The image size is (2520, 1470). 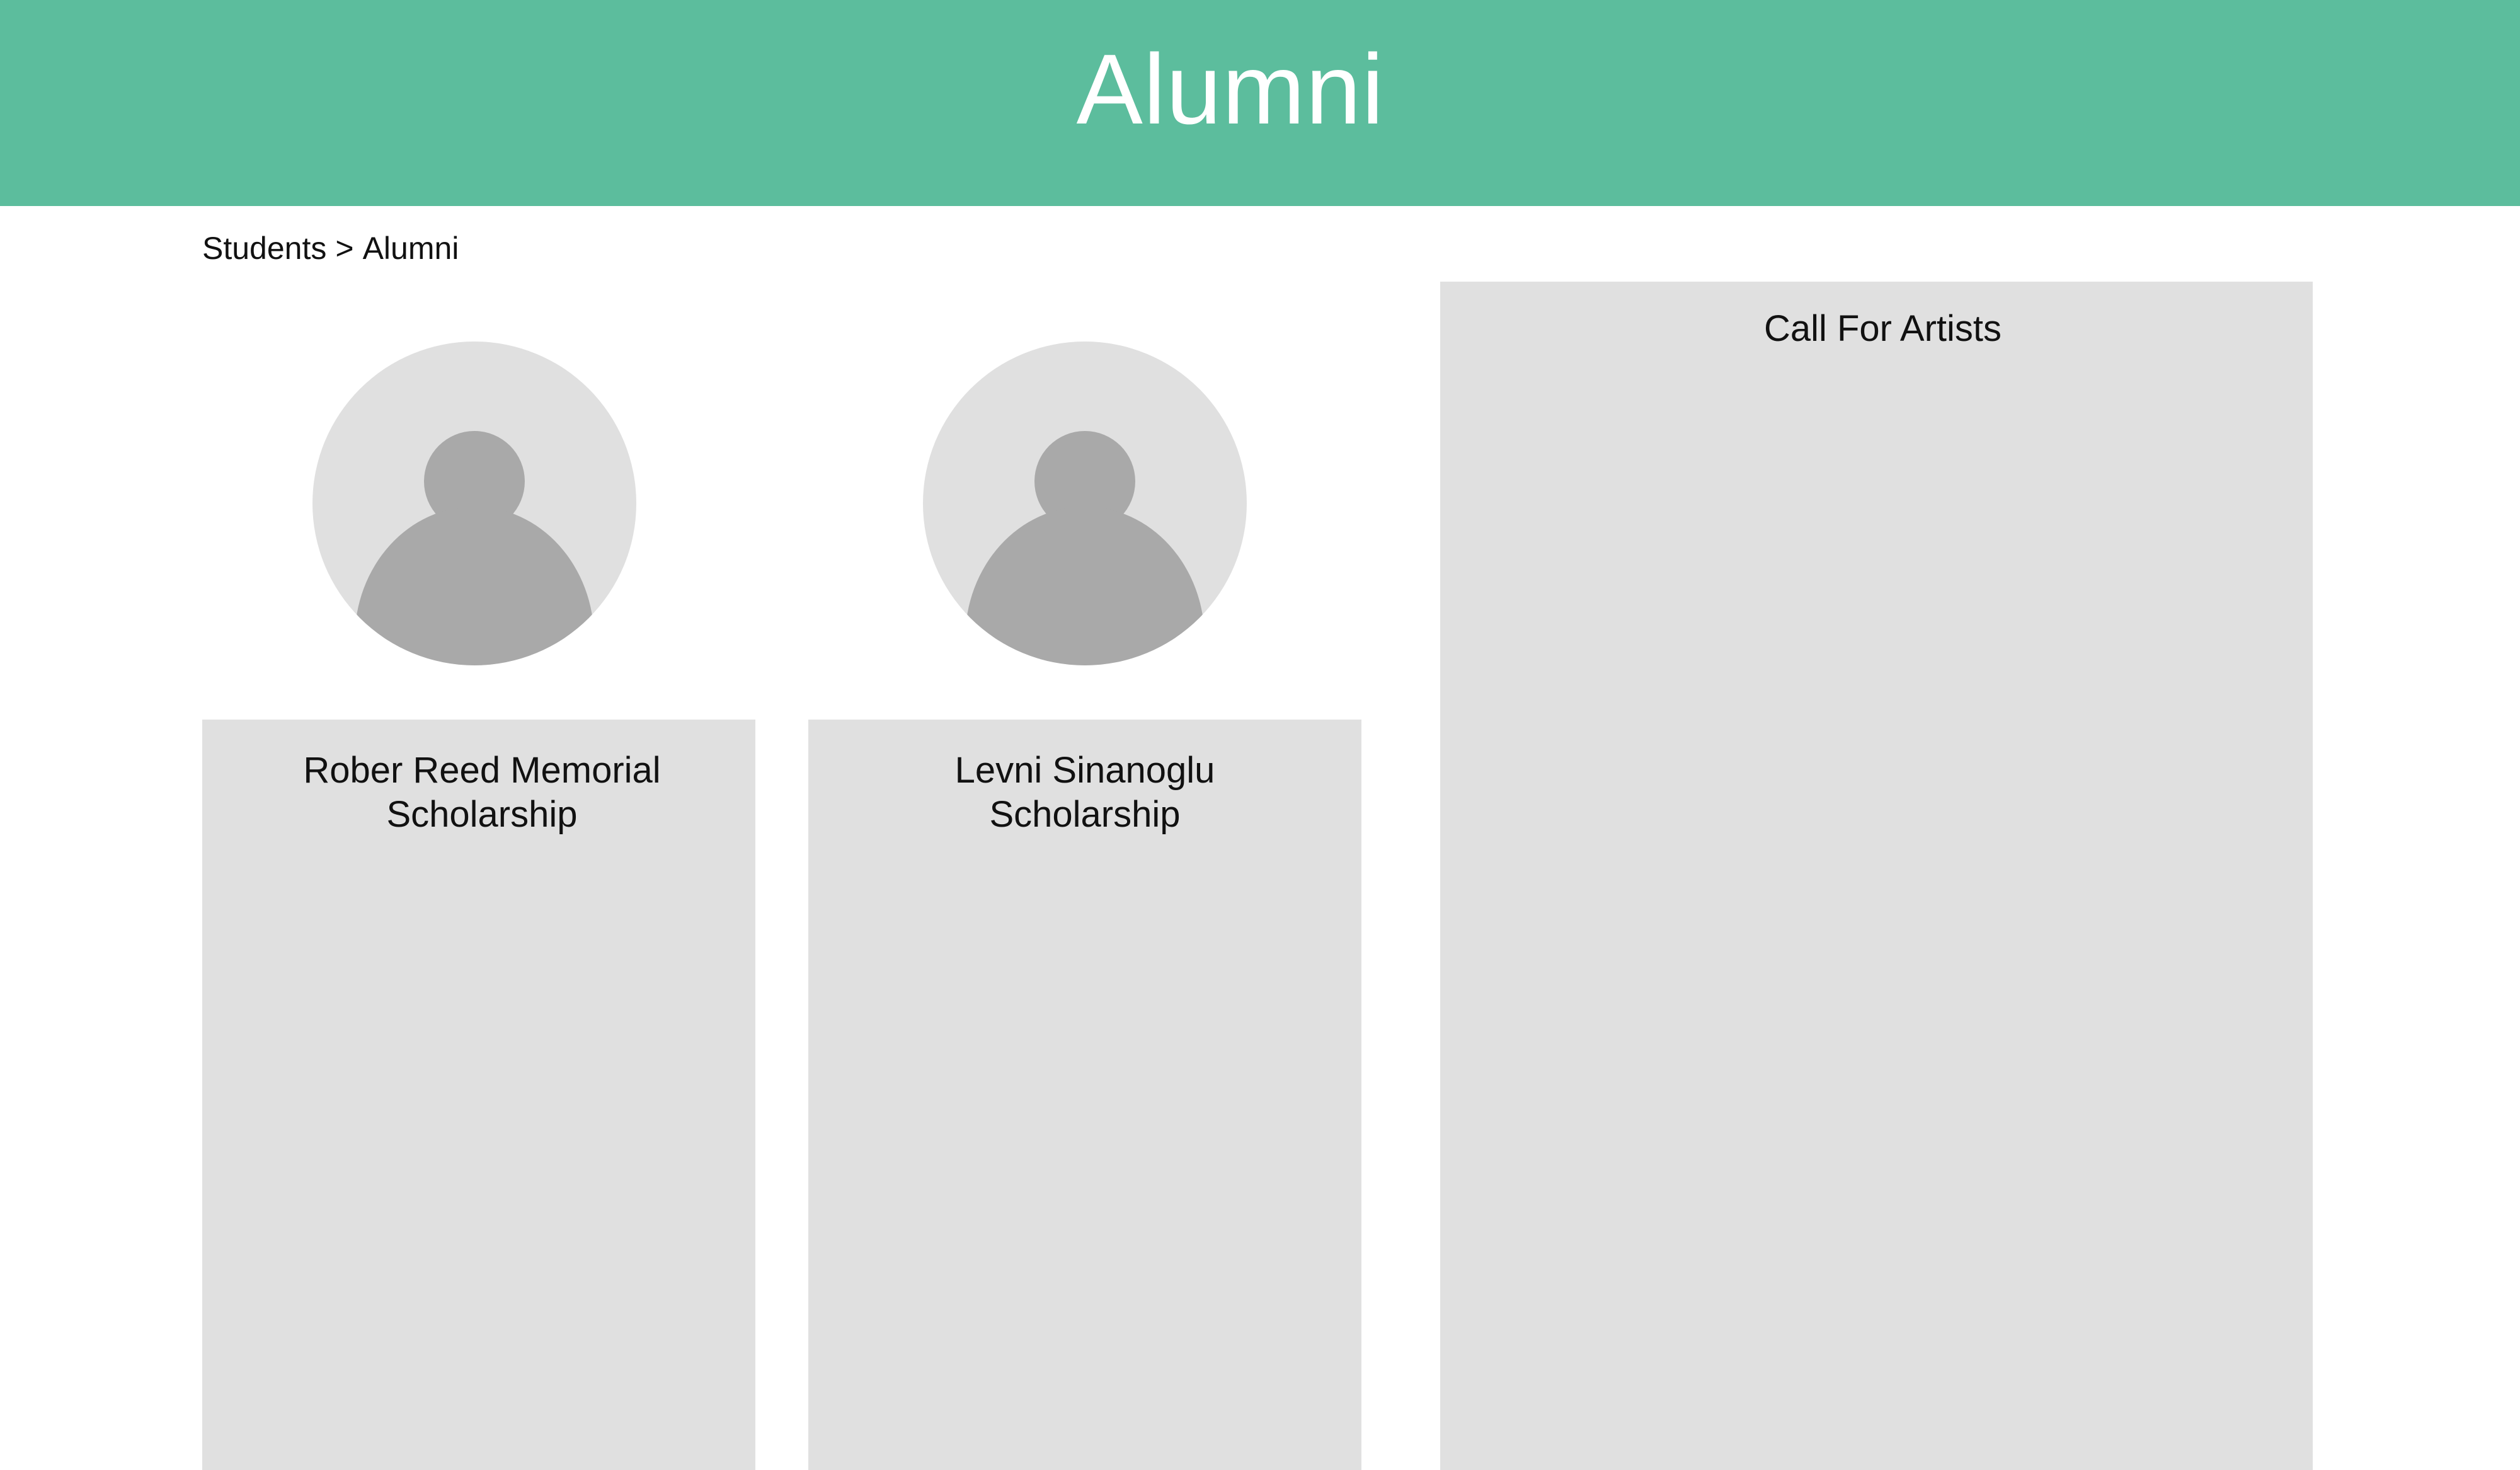 I want to click on scholarship-card-title: Rober Reed Memorial Scholarship, so click(x=478, y=793).